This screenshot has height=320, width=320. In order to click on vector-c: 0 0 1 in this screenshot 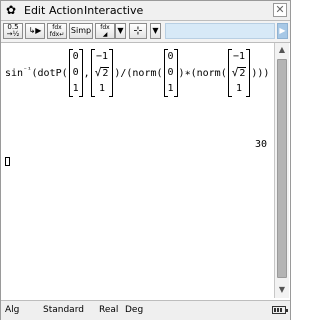, I will do `click(170, 73)`.